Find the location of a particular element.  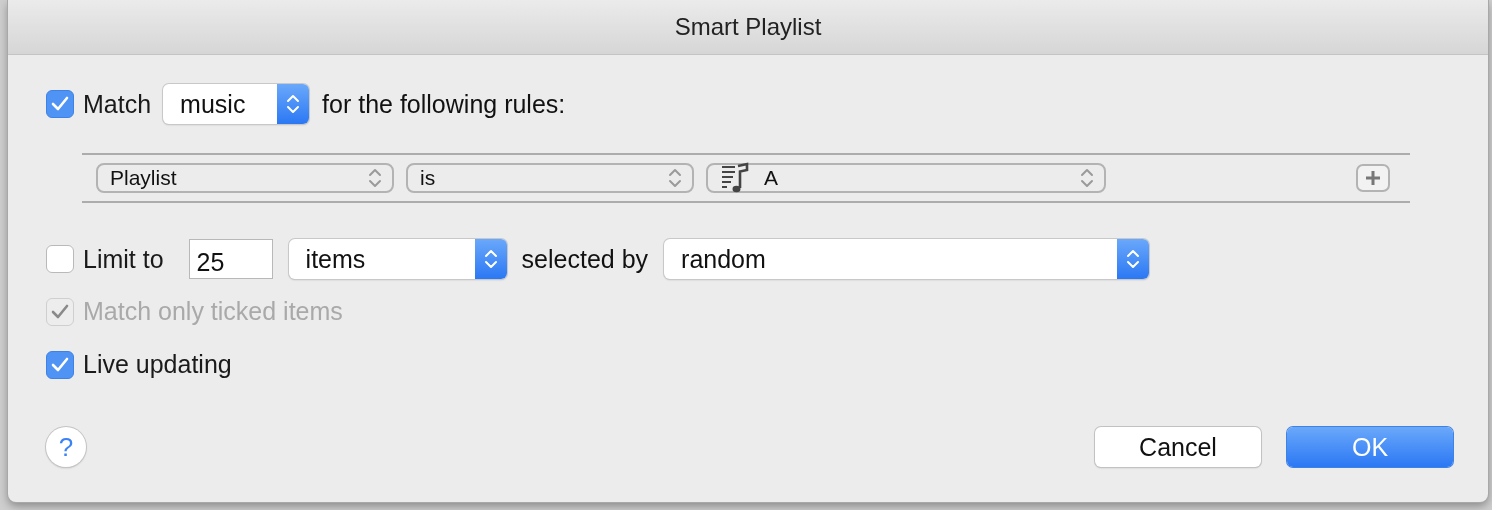

dialog-button: Cancel is located at coordinates (1178, 447).